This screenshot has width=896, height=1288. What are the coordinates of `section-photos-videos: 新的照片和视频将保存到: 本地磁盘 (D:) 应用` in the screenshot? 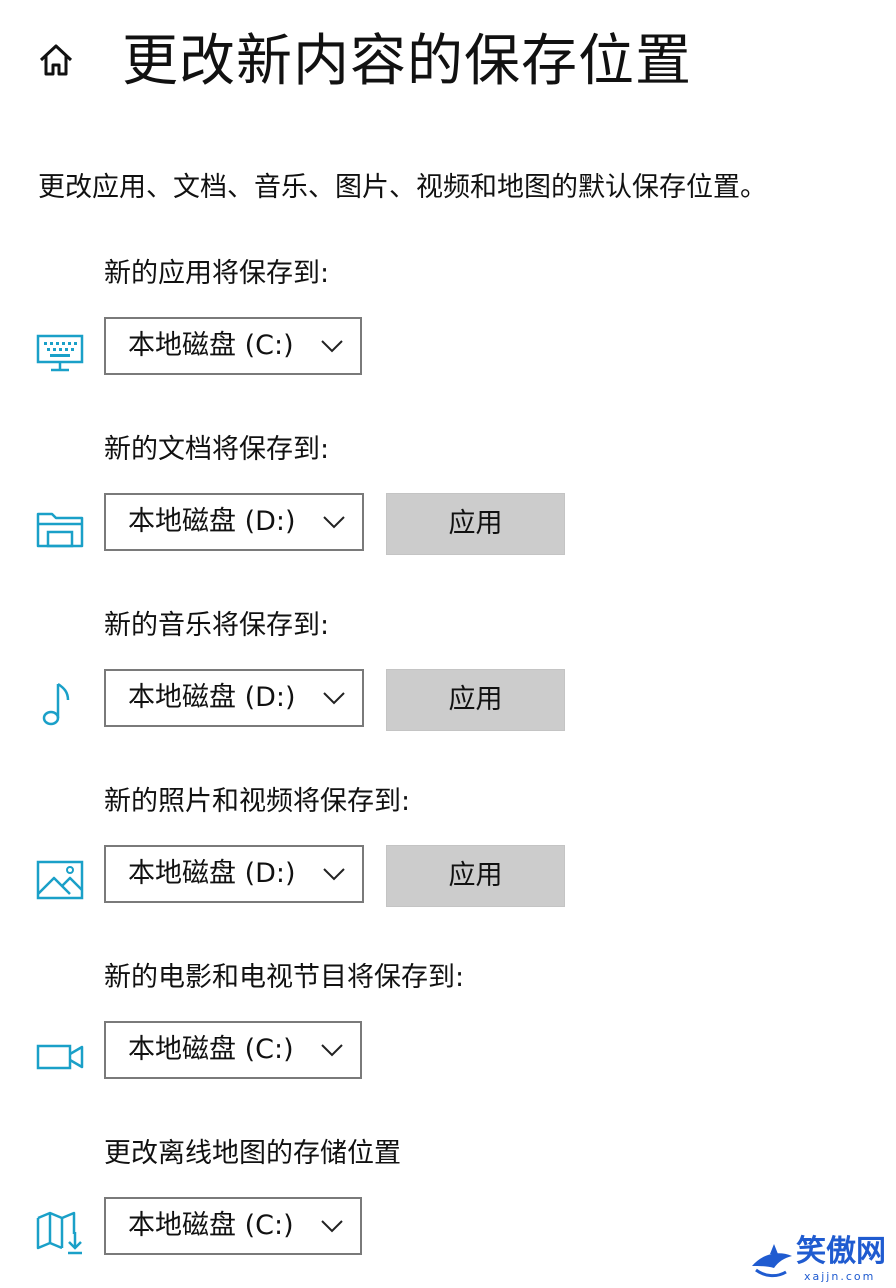 It's located at (448, 847).